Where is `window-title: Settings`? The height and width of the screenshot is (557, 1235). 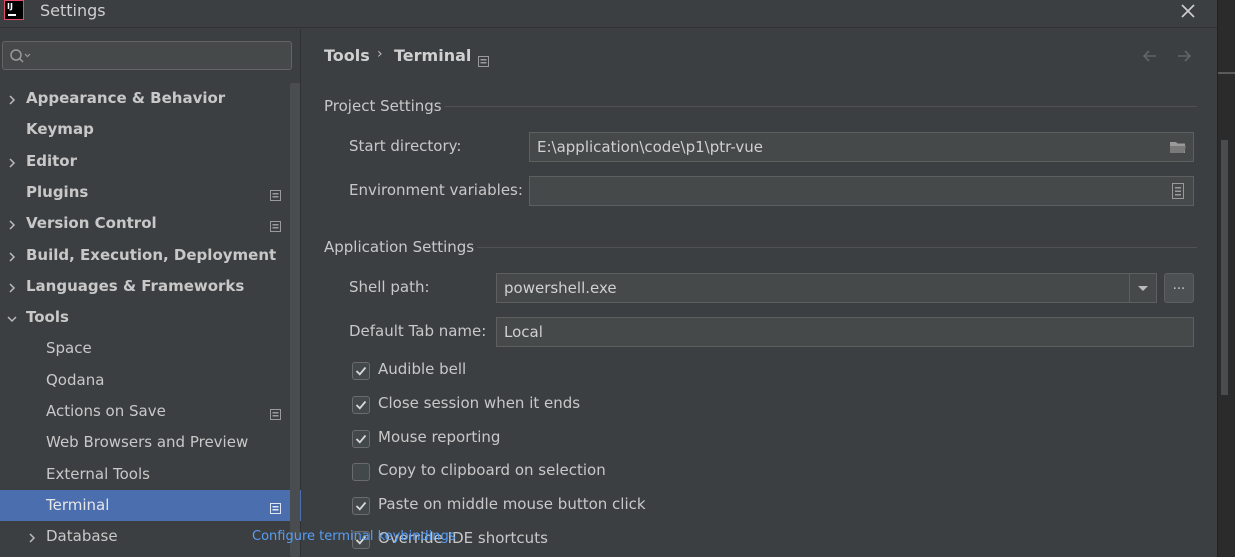 window-title: Settings is located at coordinates (73, 10).